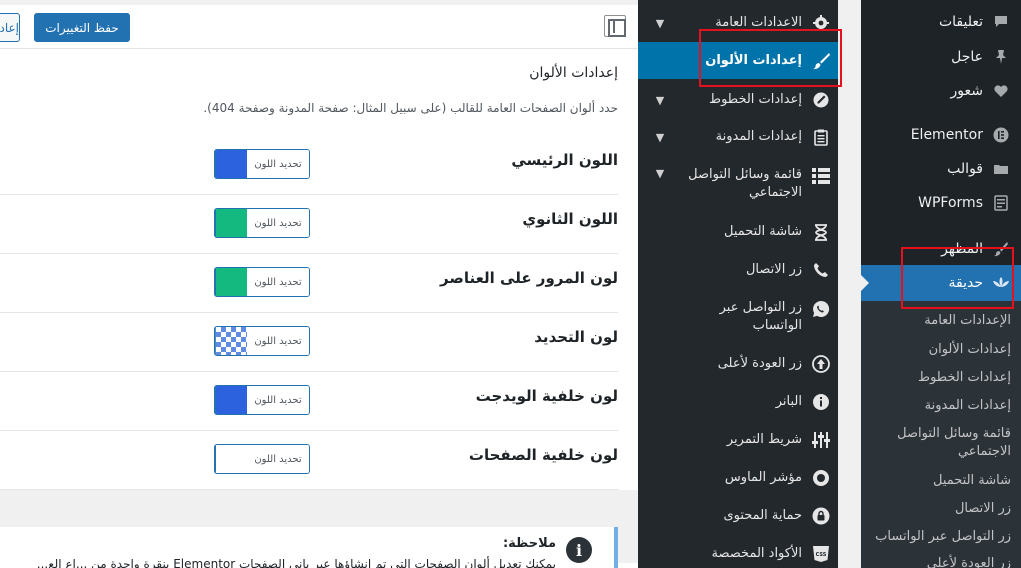 This screenshot has height=568, width=1021. What do you see at coordinates (529, 278) in the screenshot?
I see `color-row-label: لون المرور على العناصر` at bounding box center [529, 278].